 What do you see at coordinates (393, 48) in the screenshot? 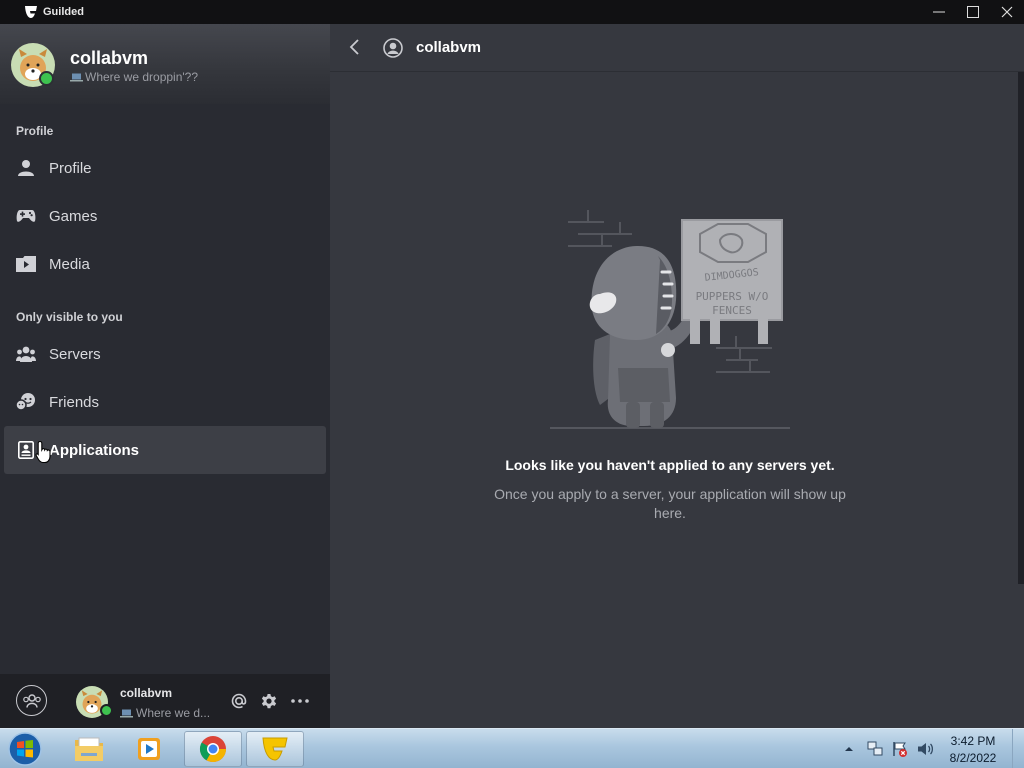
I see `user-circle-icon` at bounding box center [393, 48].